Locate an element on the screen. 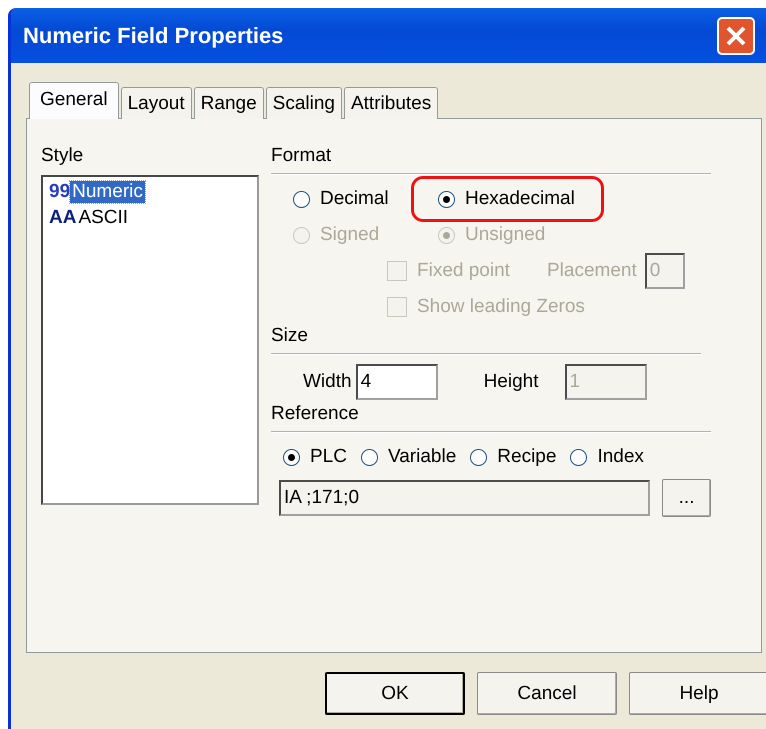 The height and width of the screenshot is (729, 766). radio-option: Decimal is located at coordinates (365, 199).